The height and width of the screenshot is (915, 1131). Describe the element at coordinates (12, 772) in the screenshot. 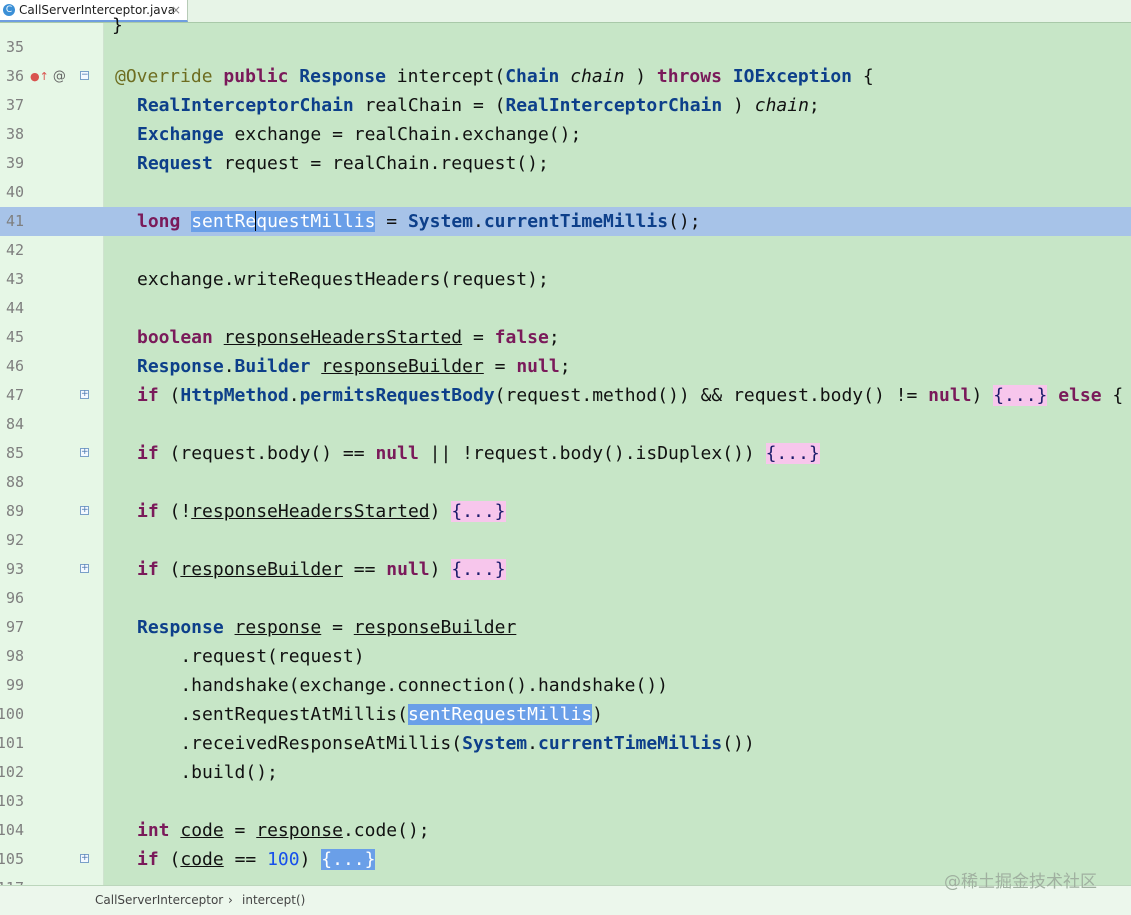

I see `line-number: 102` at that location.